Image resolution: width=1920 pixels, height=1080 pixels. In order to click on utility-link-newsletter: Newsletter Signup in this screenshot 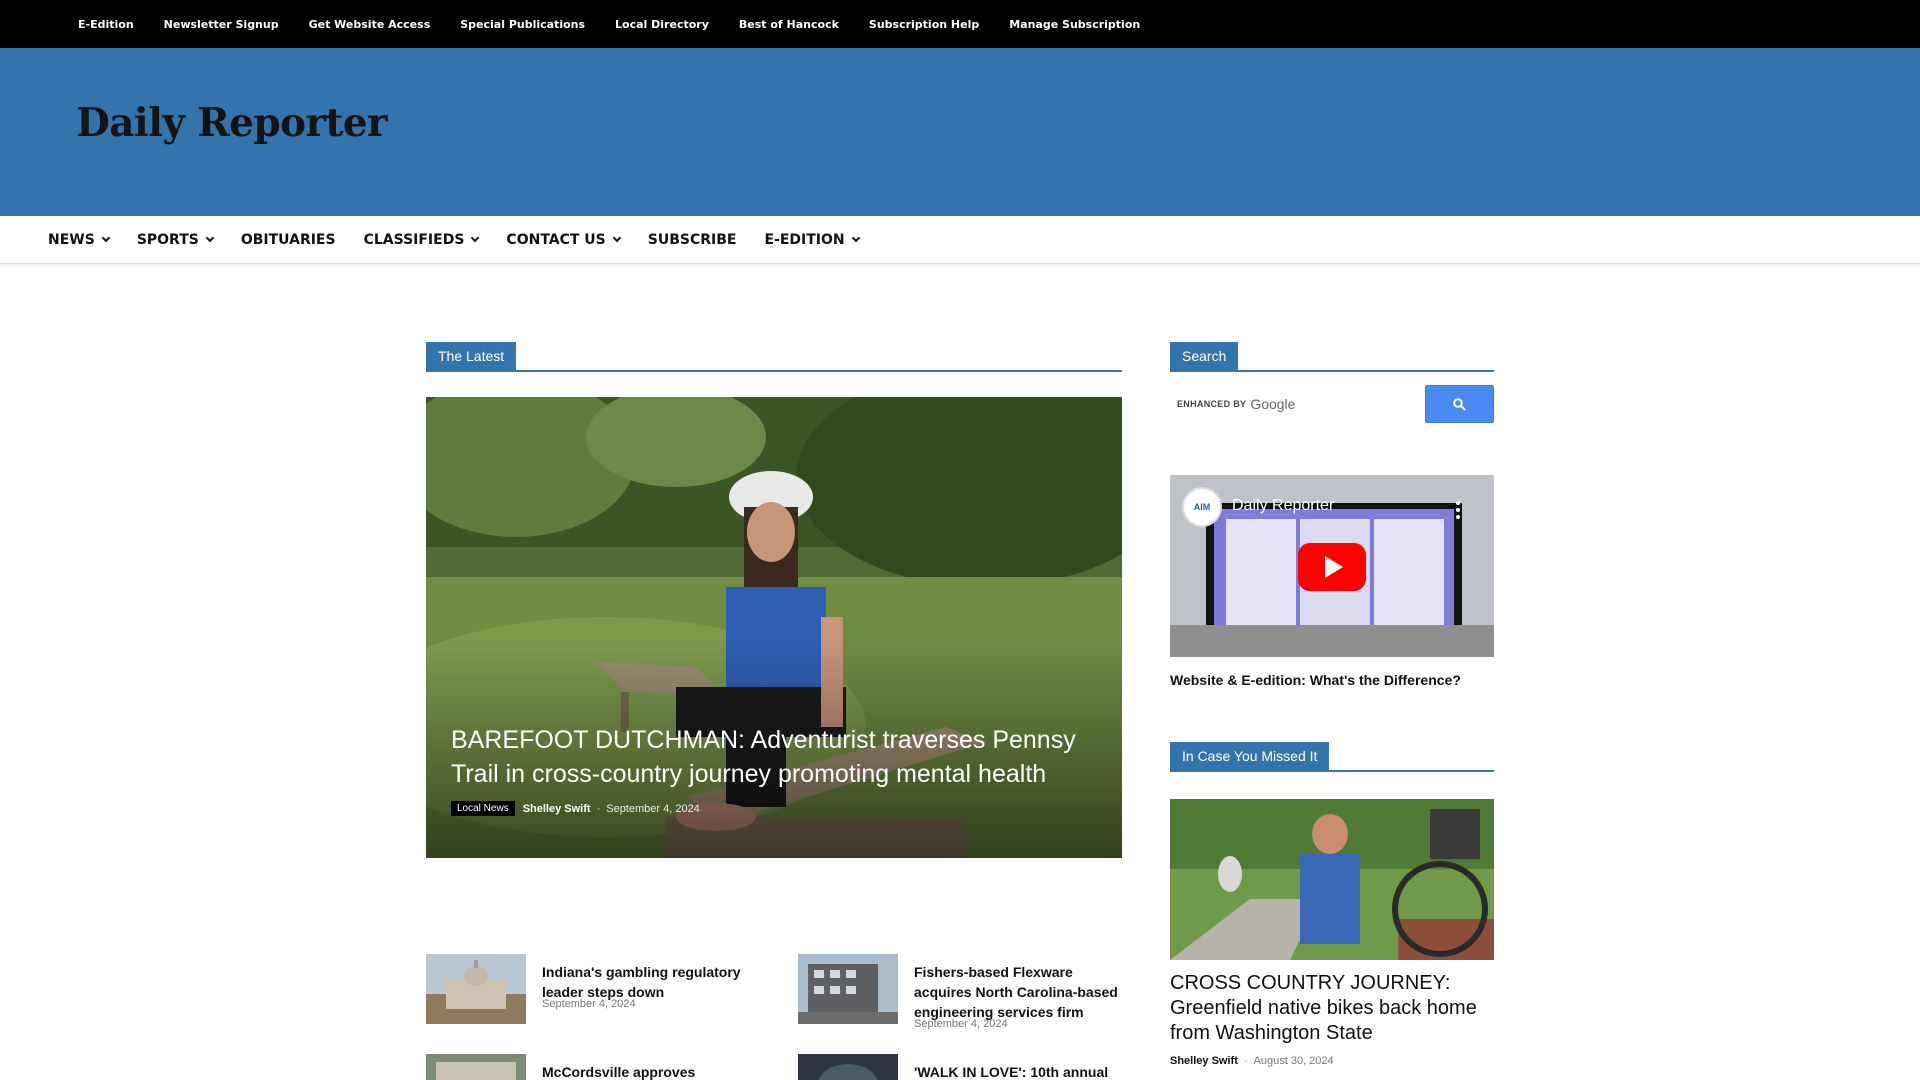, I will do `click(221, 24)`.